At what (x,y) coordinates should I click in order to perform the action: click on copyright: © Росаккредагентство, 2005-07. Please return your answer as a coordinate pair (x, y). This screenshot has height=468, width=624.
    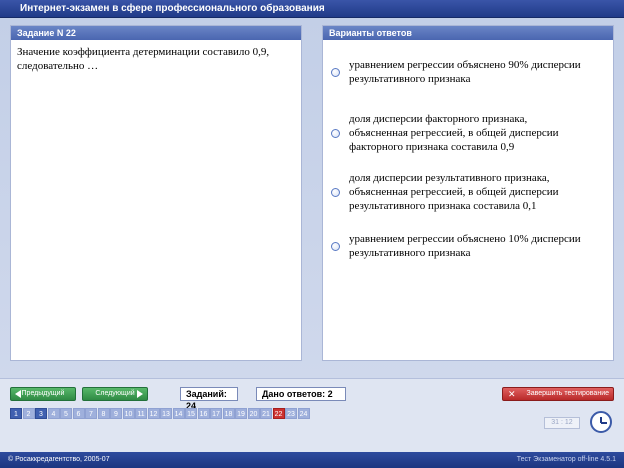
    Looking at the image, I should click on (59, 459).